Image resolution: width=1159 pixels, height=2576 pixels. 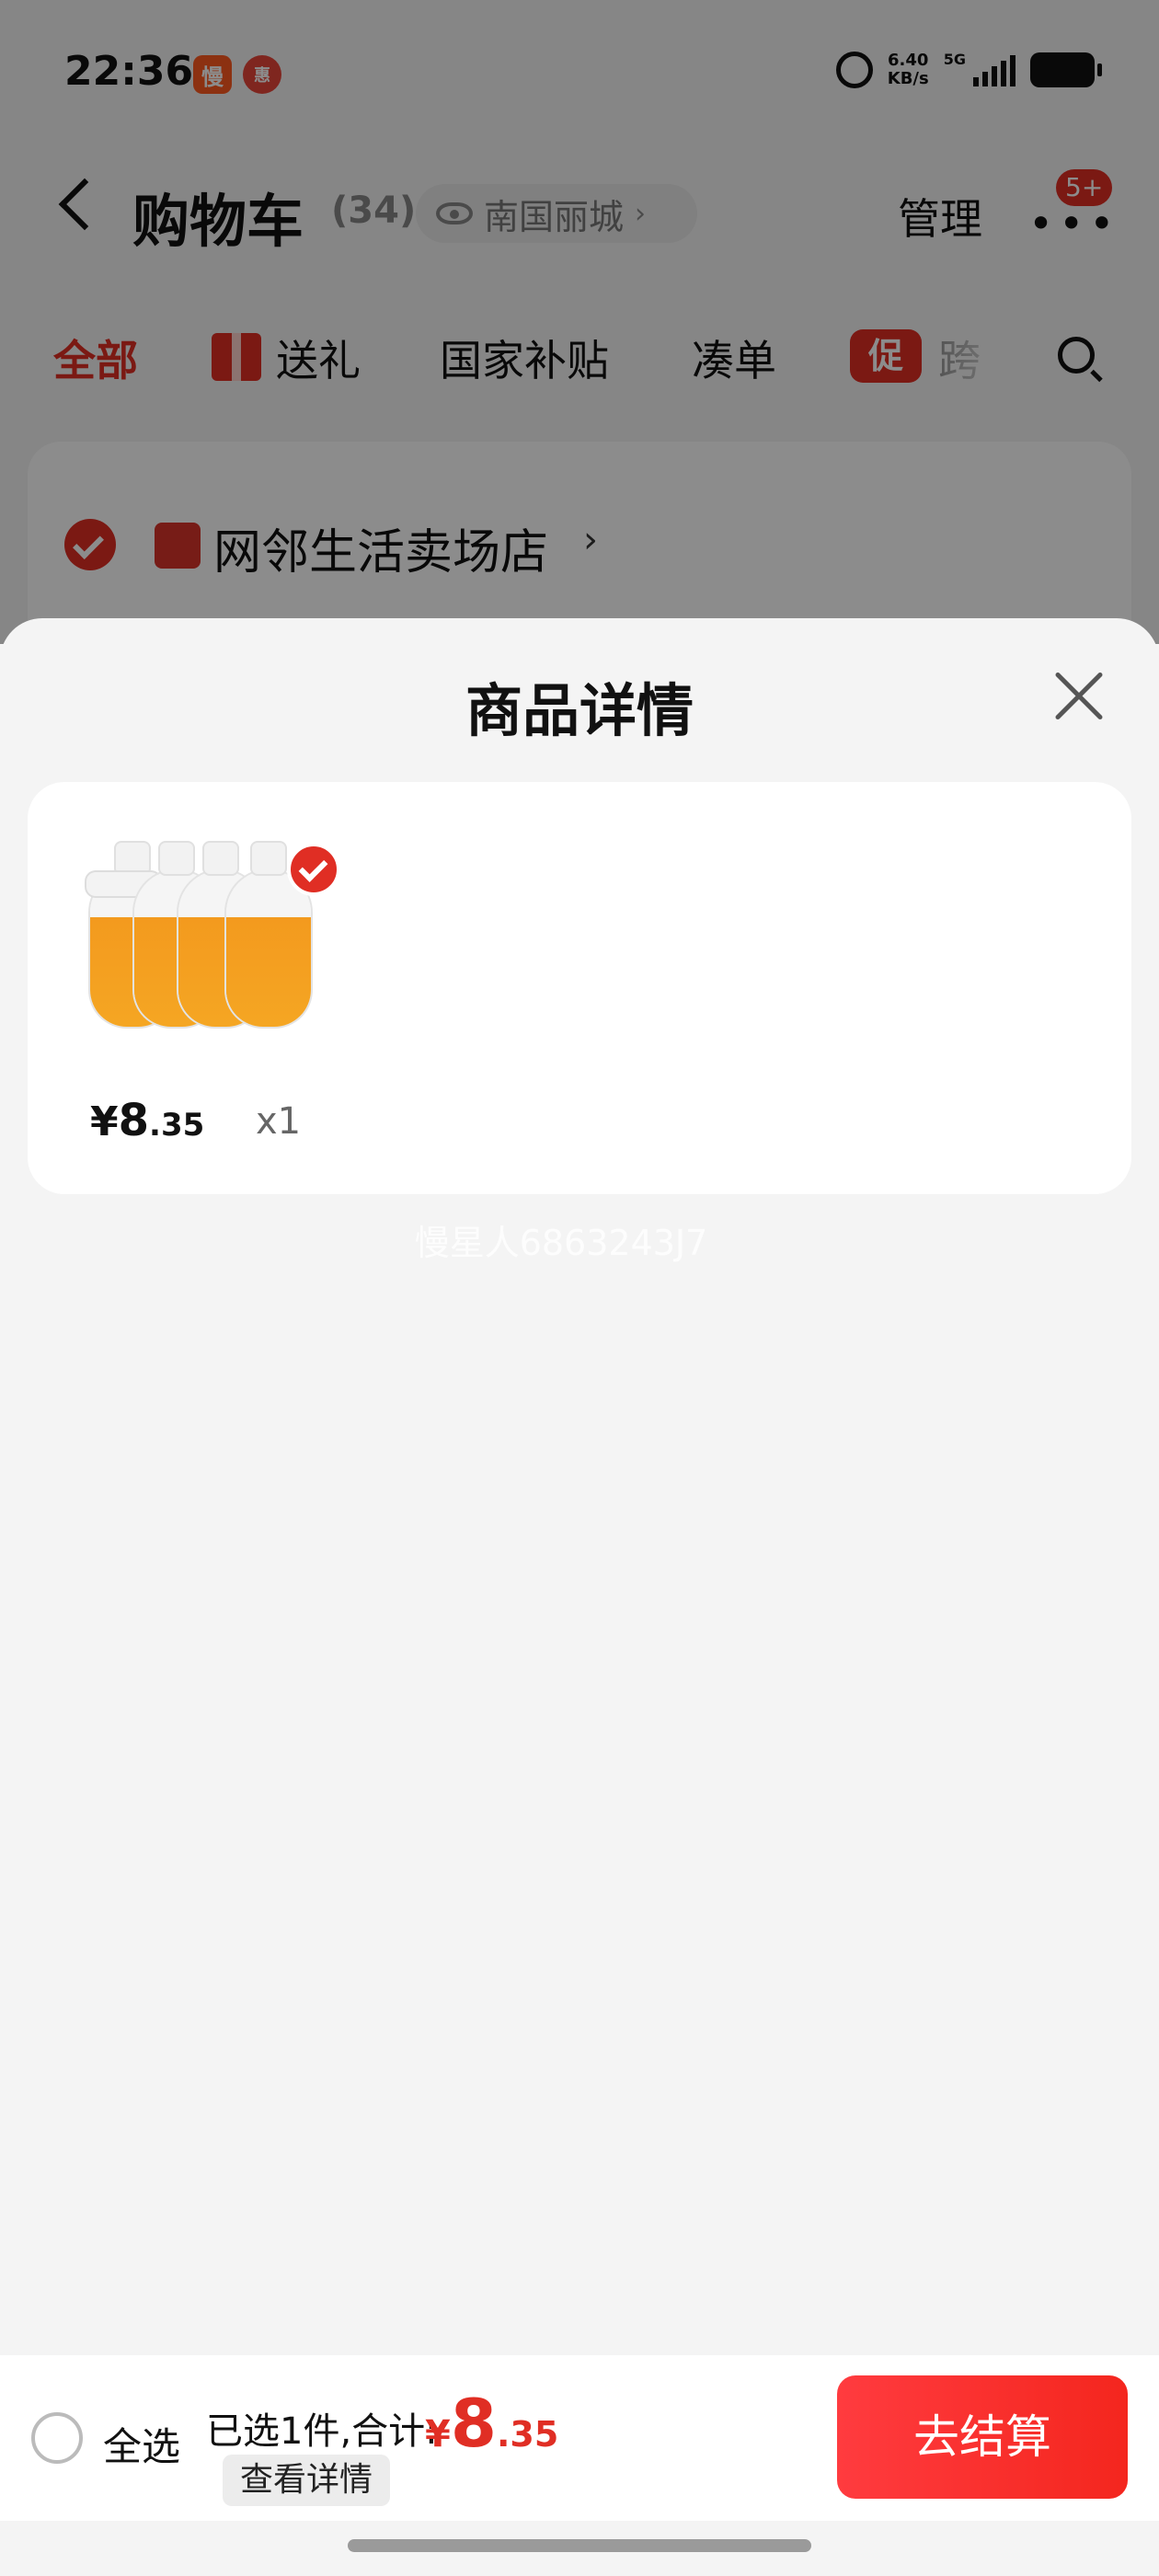 I want to click on price-integer: 8, so click(x=134, y=1120).